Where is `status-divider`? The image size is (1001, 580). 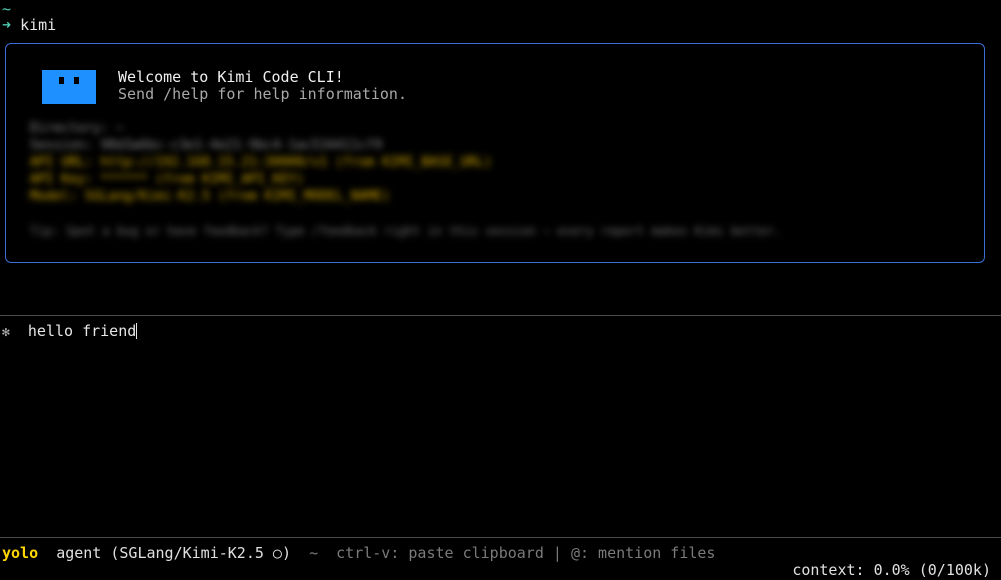
status-divider is located at coordinates (500, 537).